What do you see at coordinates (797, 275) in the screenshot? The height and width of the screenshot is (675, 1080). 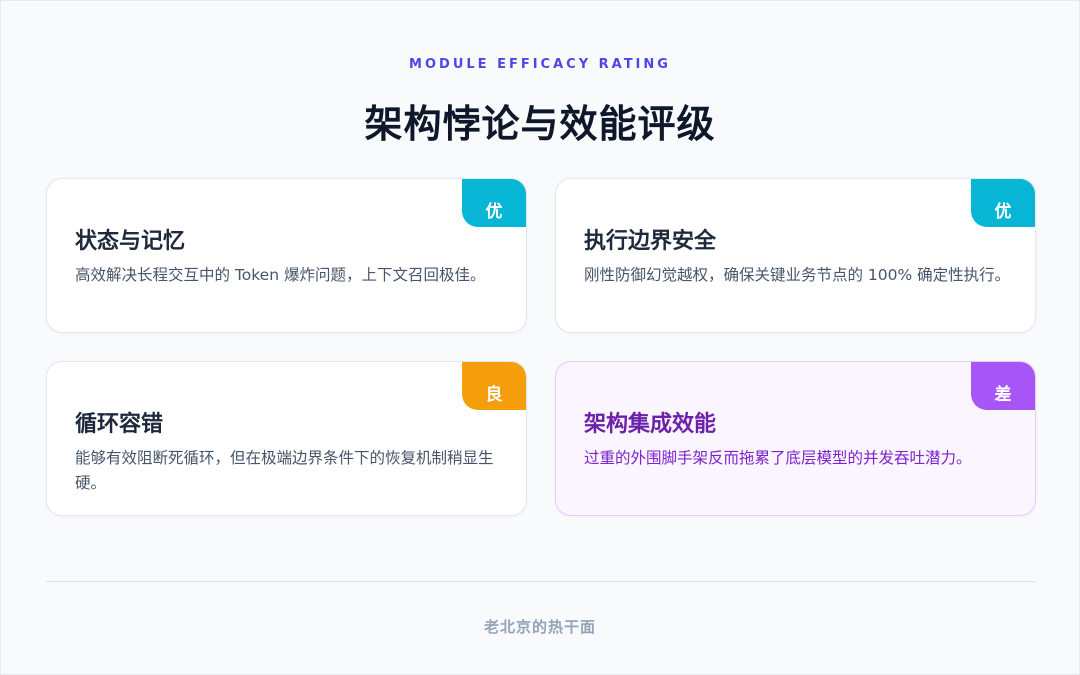 I see `card-description: 刚性防御幻觉越权，确保关键业务节点的 100% 确定性执行。` at bounding box center [797, 275].